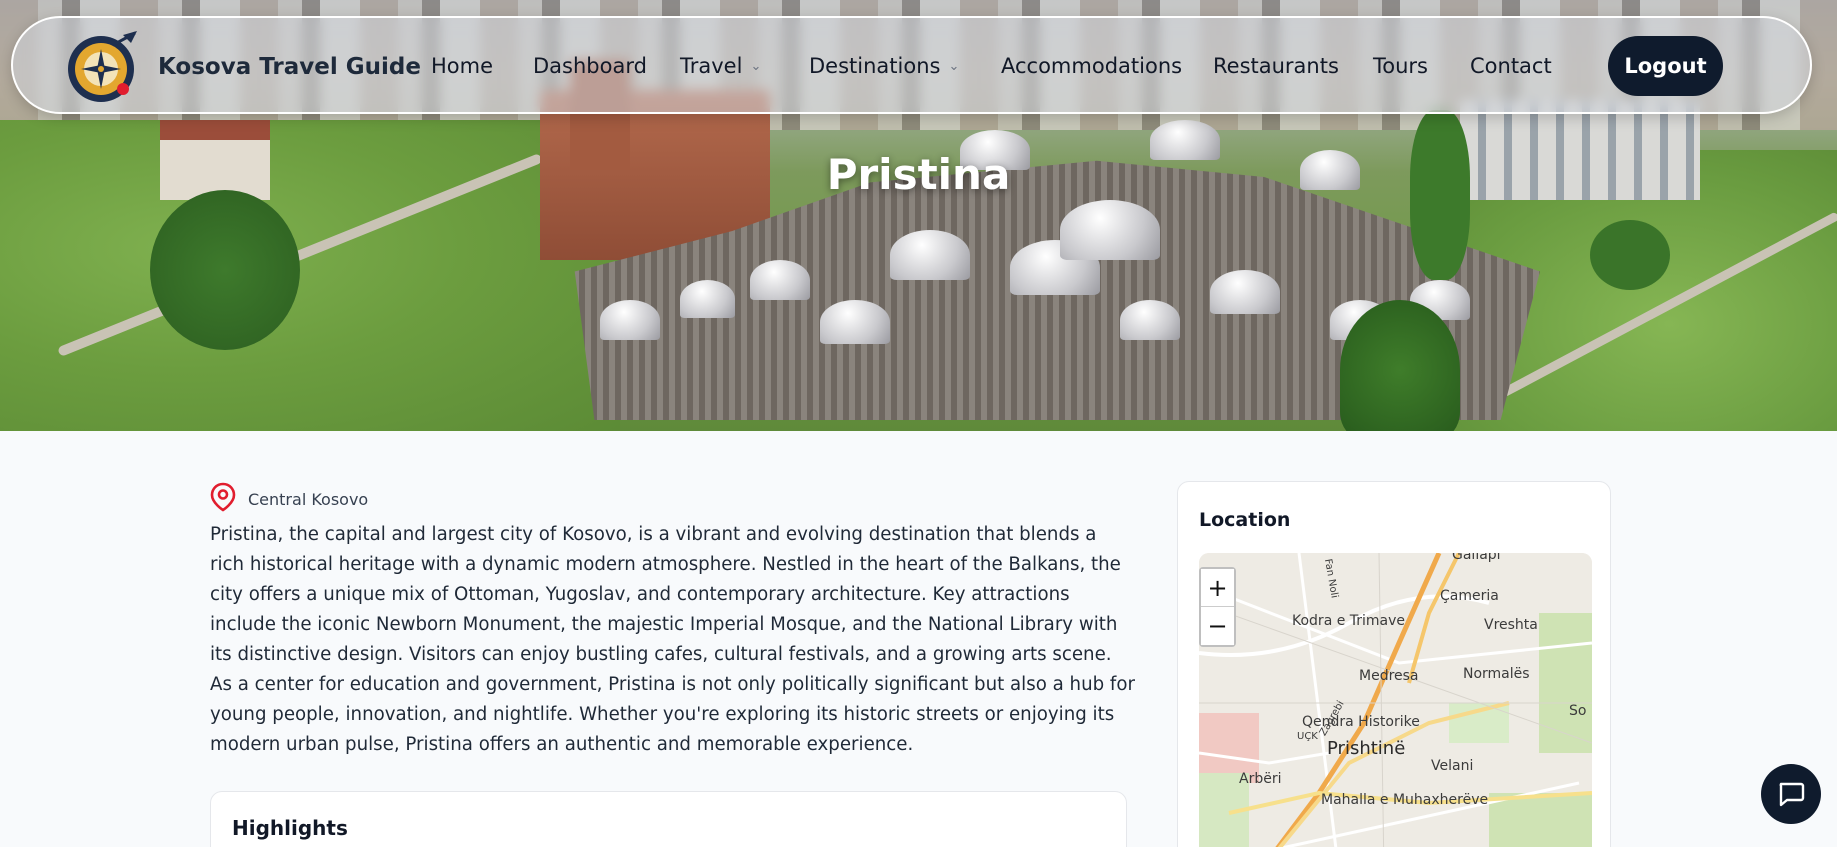  Describe the element at coordinates (1452, 766) in the screenshot. I see `map-label: Velani` at that location.